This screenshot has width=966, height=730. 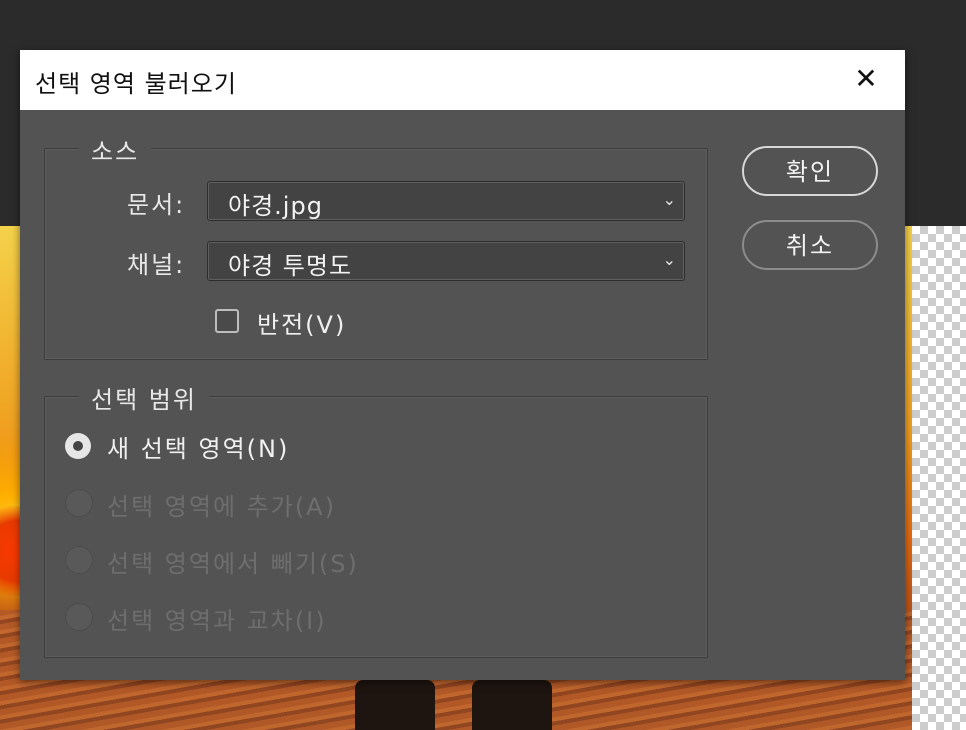 What do you see at coordinates (866, 79) in the screenshot?
I see `close-icon: ✕` at bounding box center [866, 79].